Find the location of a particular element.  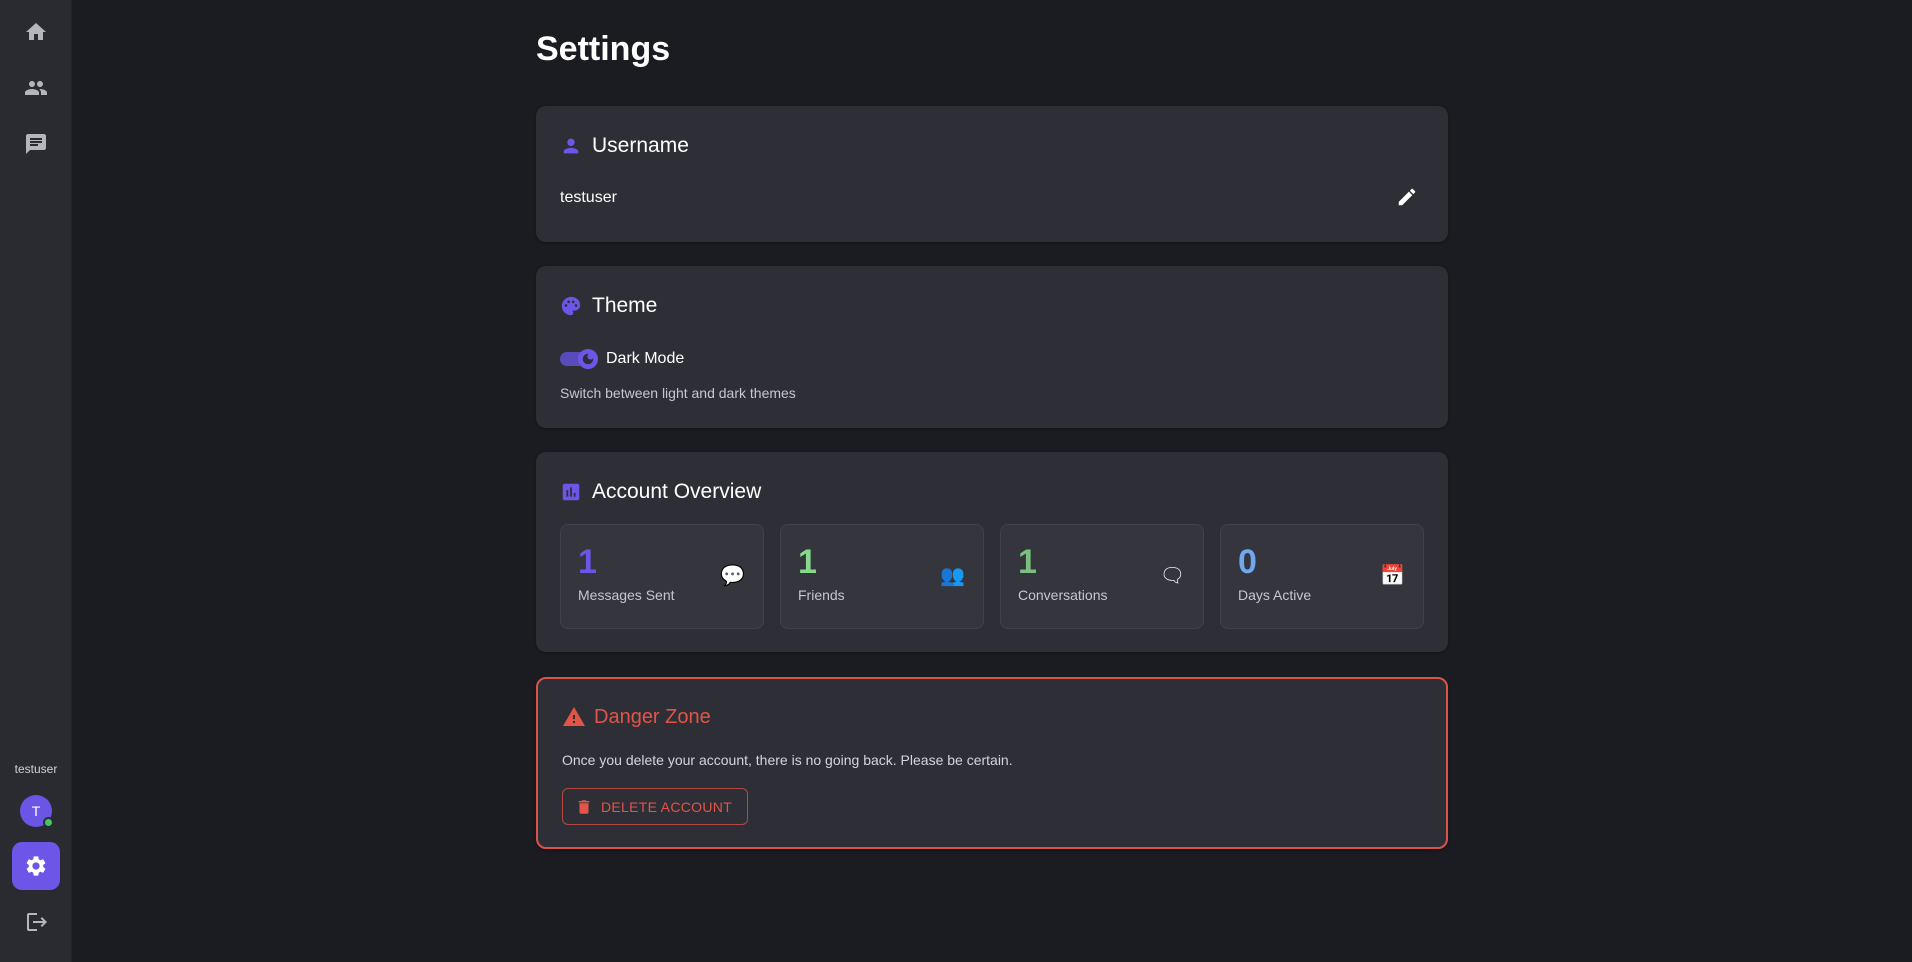

person-icon is located at coordinates (571, 146).